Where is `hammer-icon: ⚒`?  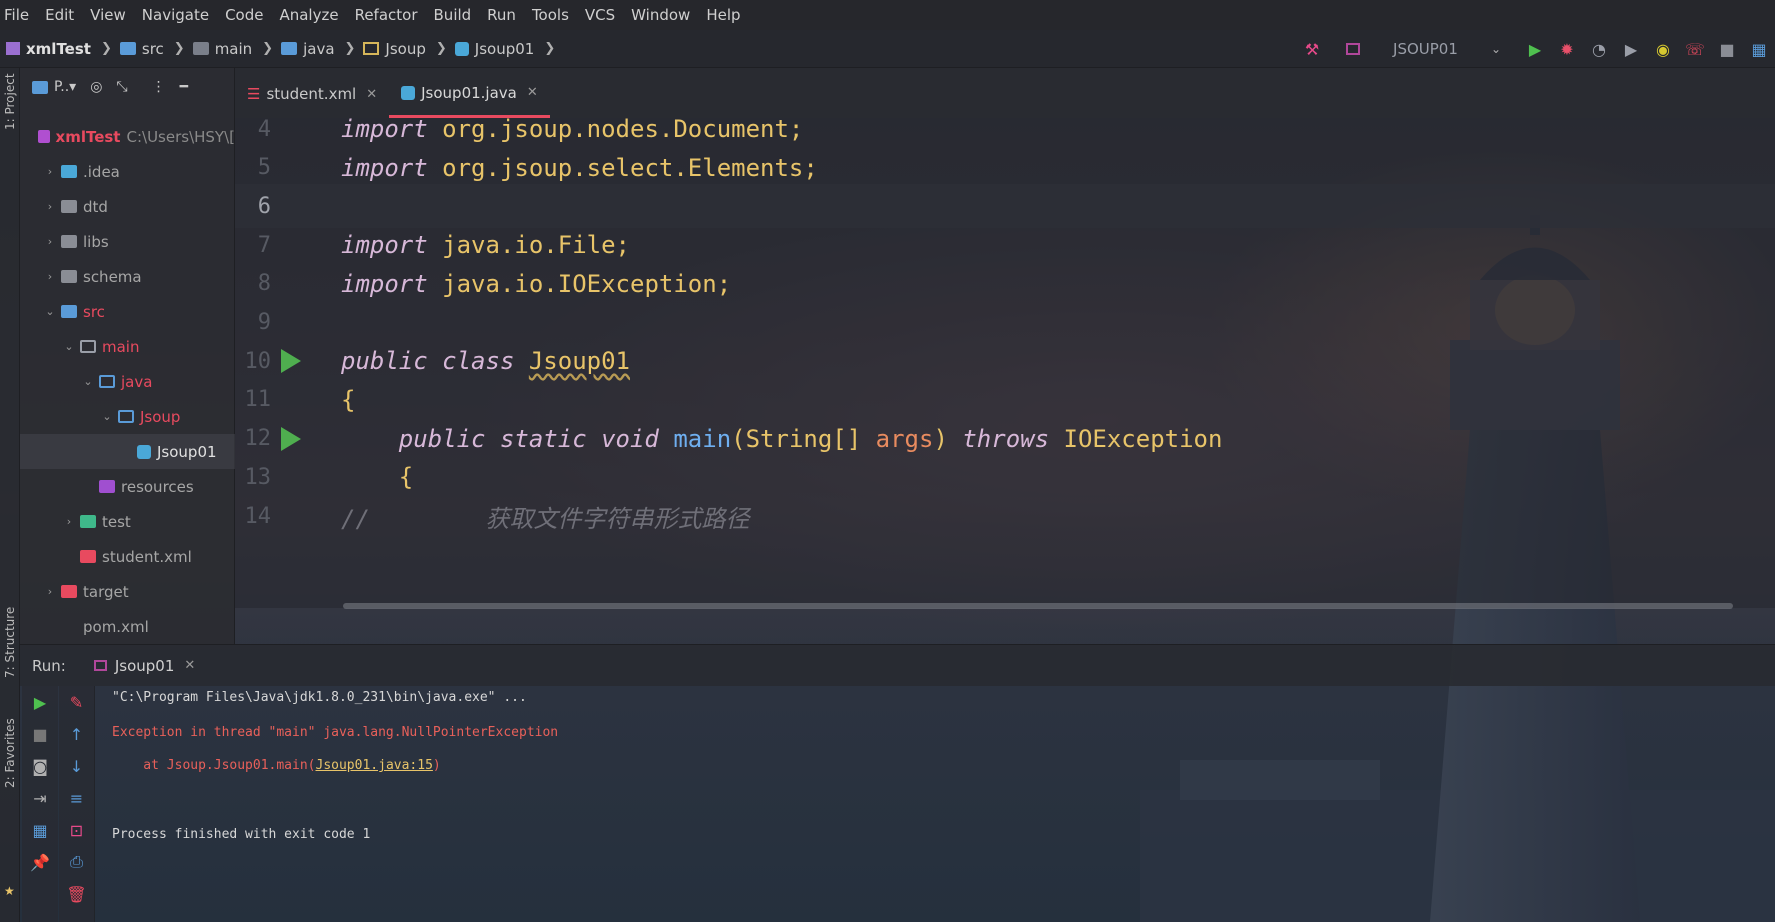
hammer-icon: ⚒ is located at coordinates (1312, 49).